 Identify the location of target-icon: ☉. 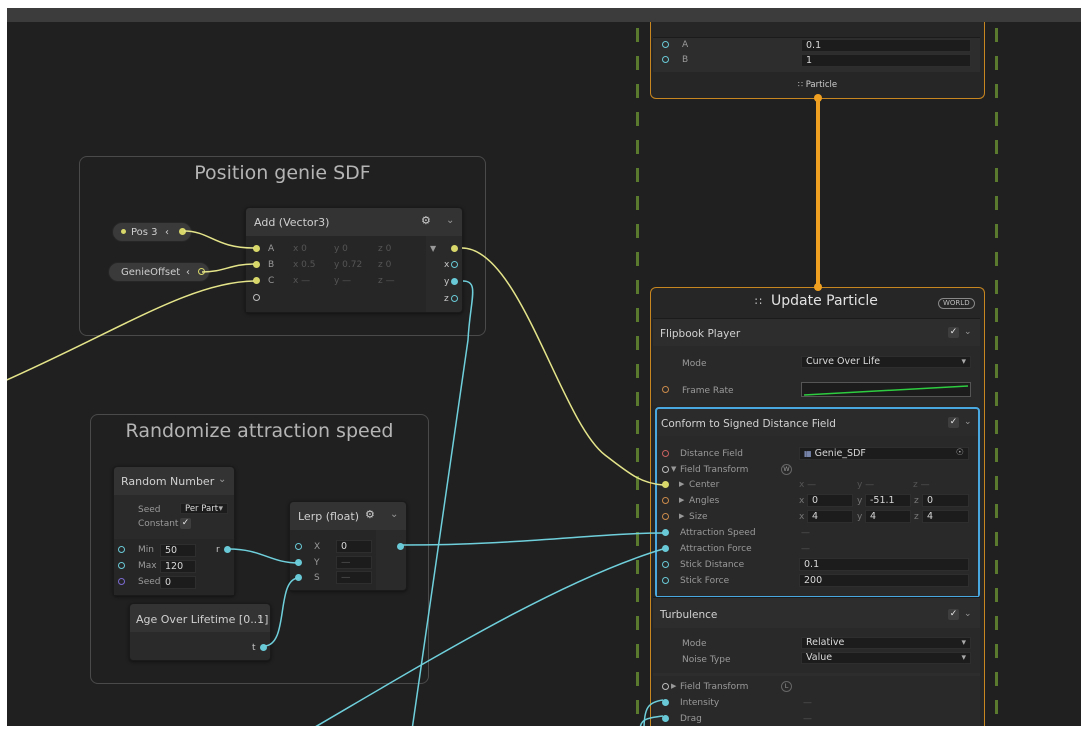
(960, 453).